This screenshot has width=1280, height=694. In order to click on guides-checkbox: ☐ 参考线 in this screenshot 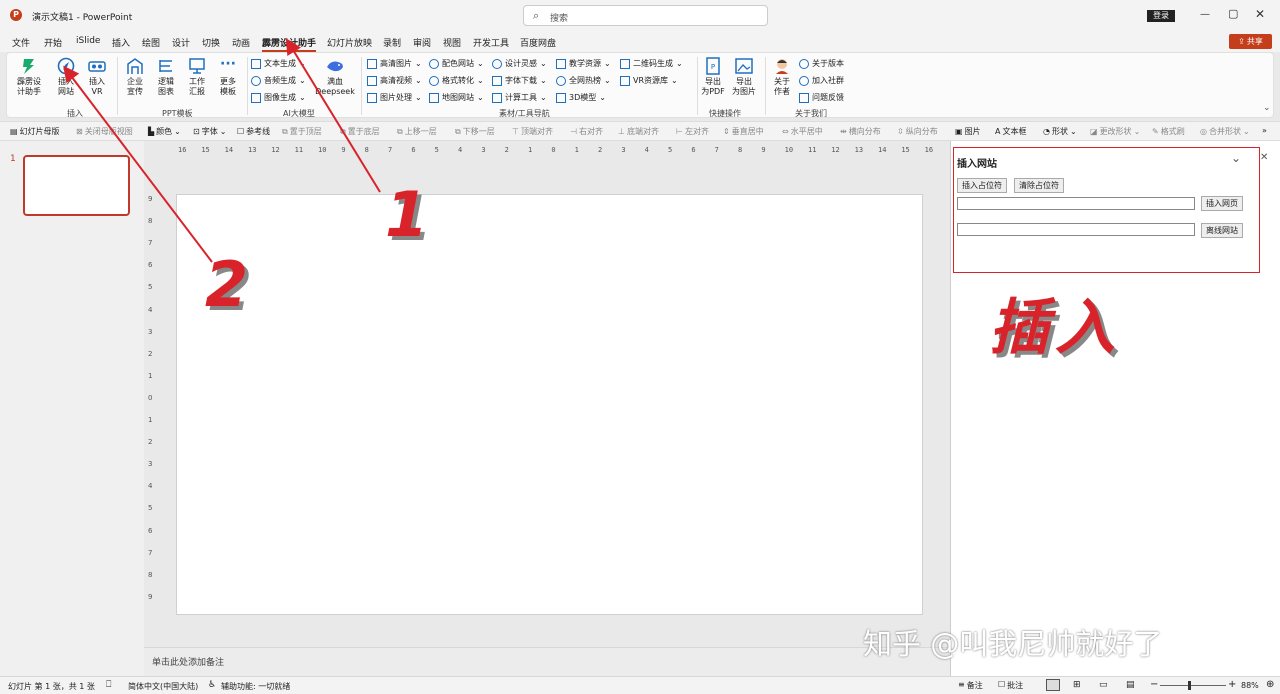, I will do `click(253, 131)`.